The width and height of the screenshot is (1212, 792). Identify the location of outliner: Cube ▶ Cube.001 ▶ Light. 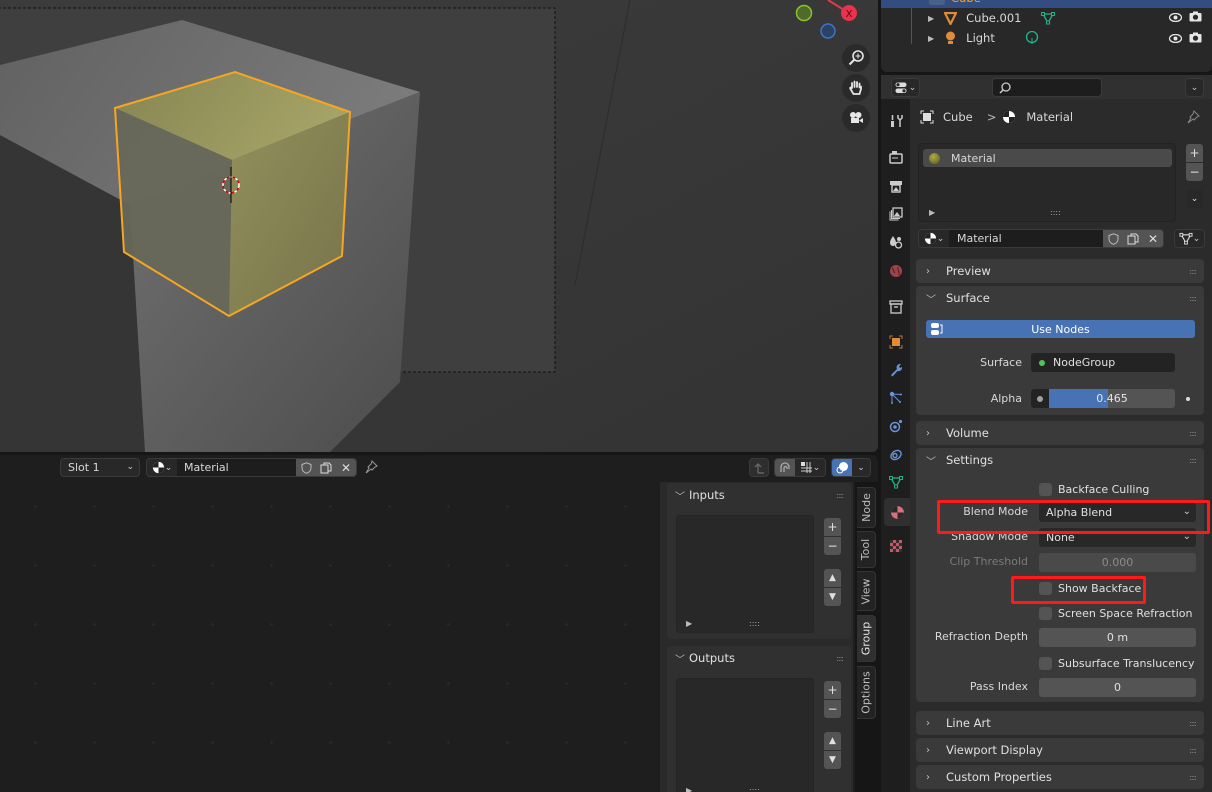
(1046, 36).